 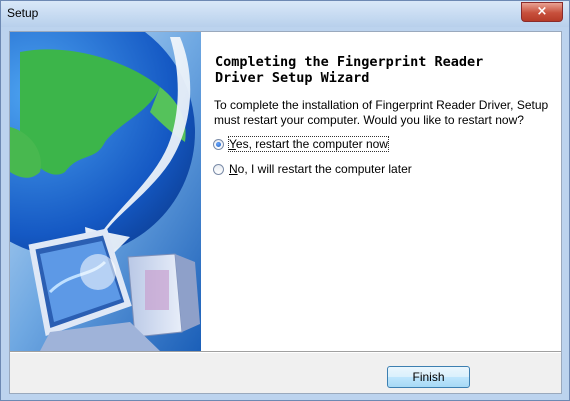 What do you see at coordinates (285, 14) in the screenshot?
I see `title-bar: Setup ×` at bounding box center [285, 14].